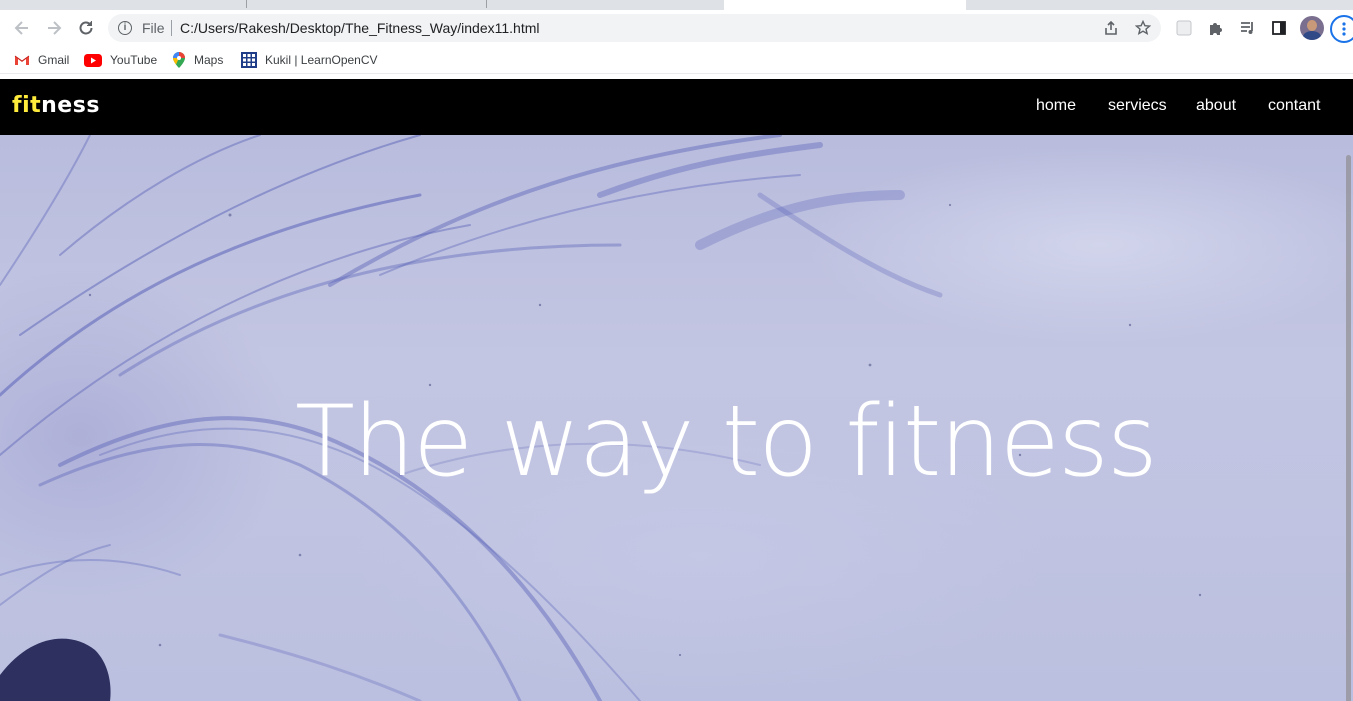 This screenshot has width=1353, height=701. I want to click on grid-icon, so click(249, 60).